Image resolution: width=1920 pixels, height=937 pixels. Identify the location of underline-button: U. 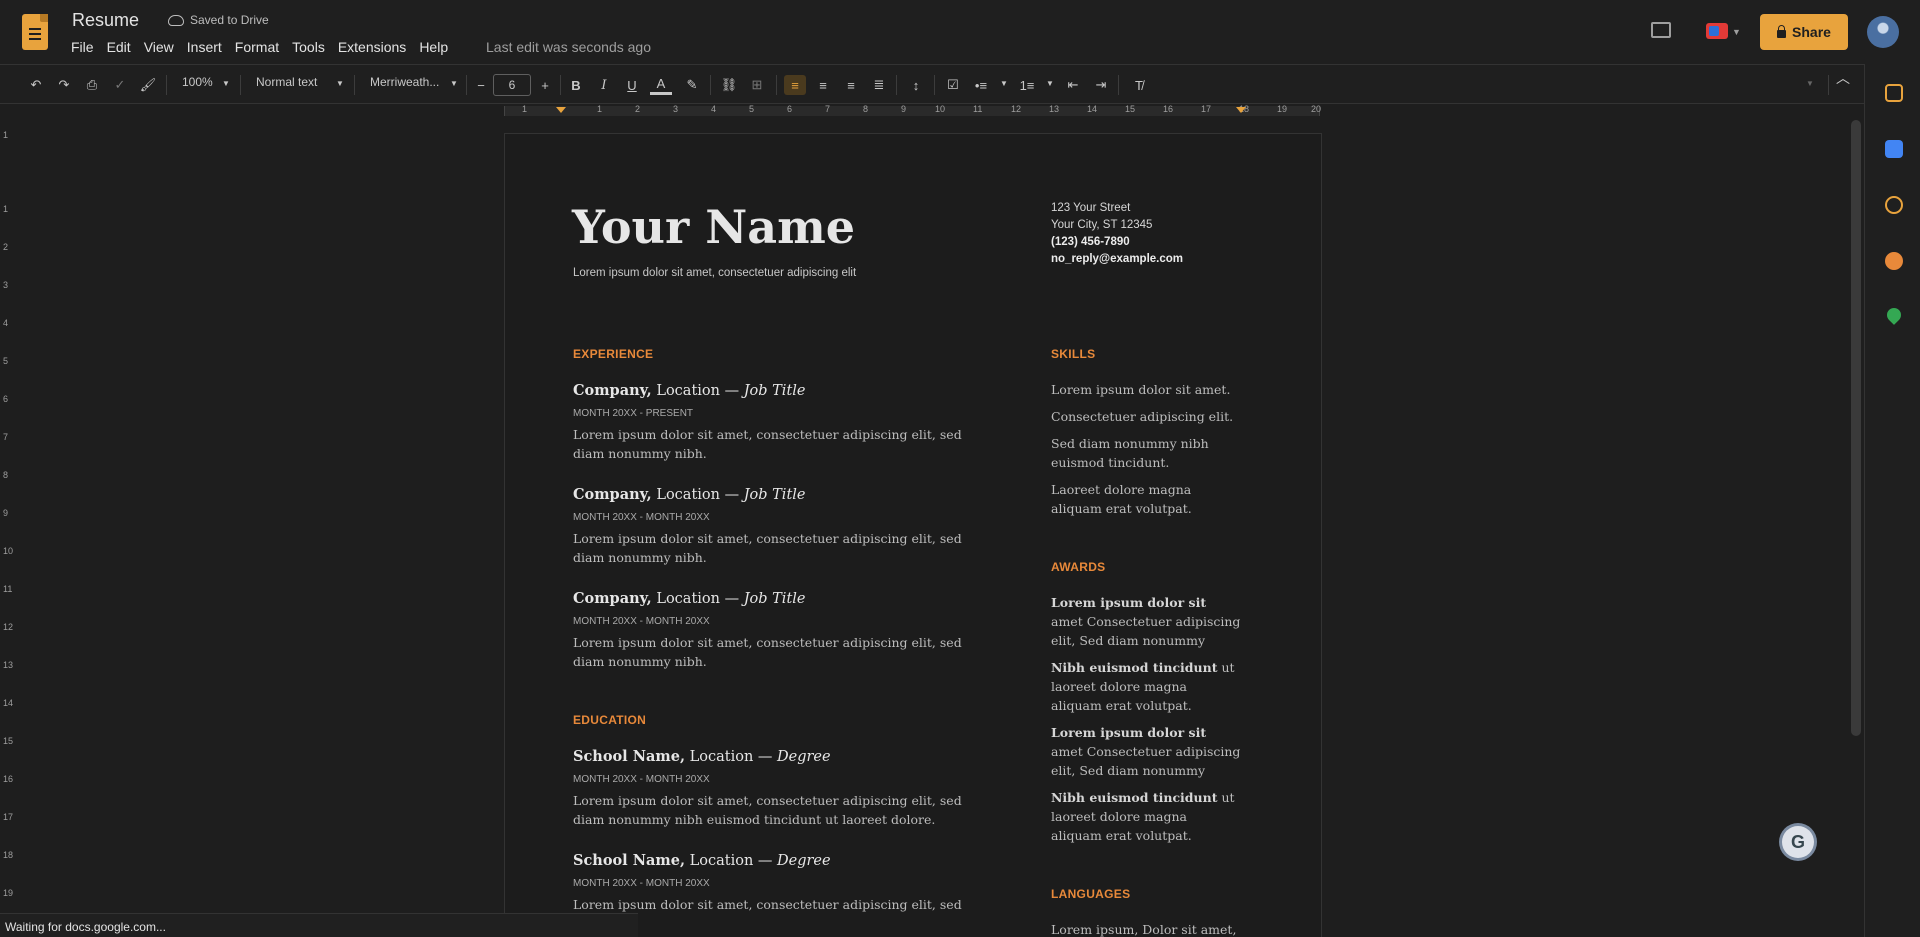
(632, 85).